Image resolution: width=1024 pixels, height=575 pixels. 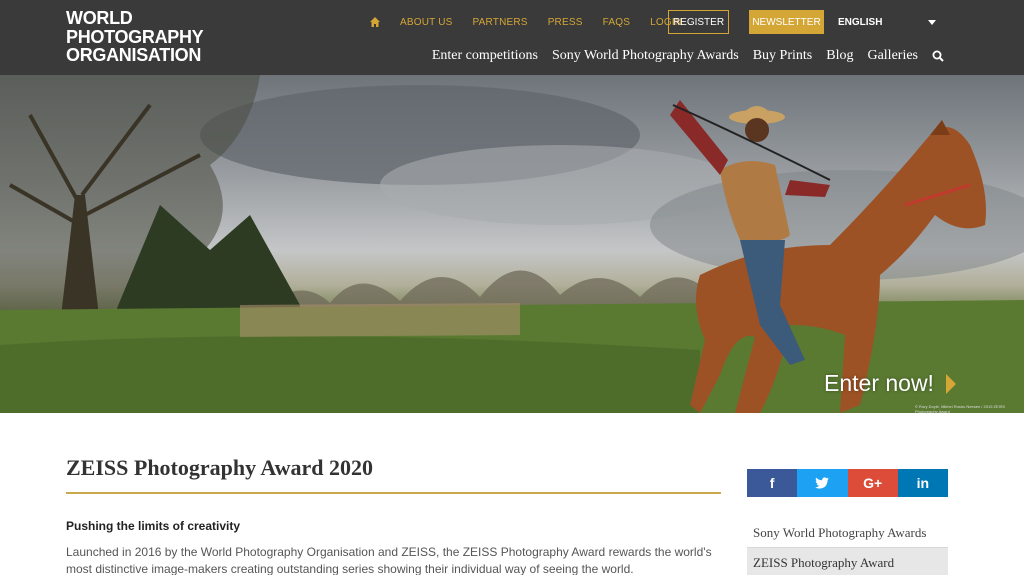 What do you see at coordinates (932, 22) in the screenshot?
I see `chevron-down-icon` at bounding box center [932, 22].